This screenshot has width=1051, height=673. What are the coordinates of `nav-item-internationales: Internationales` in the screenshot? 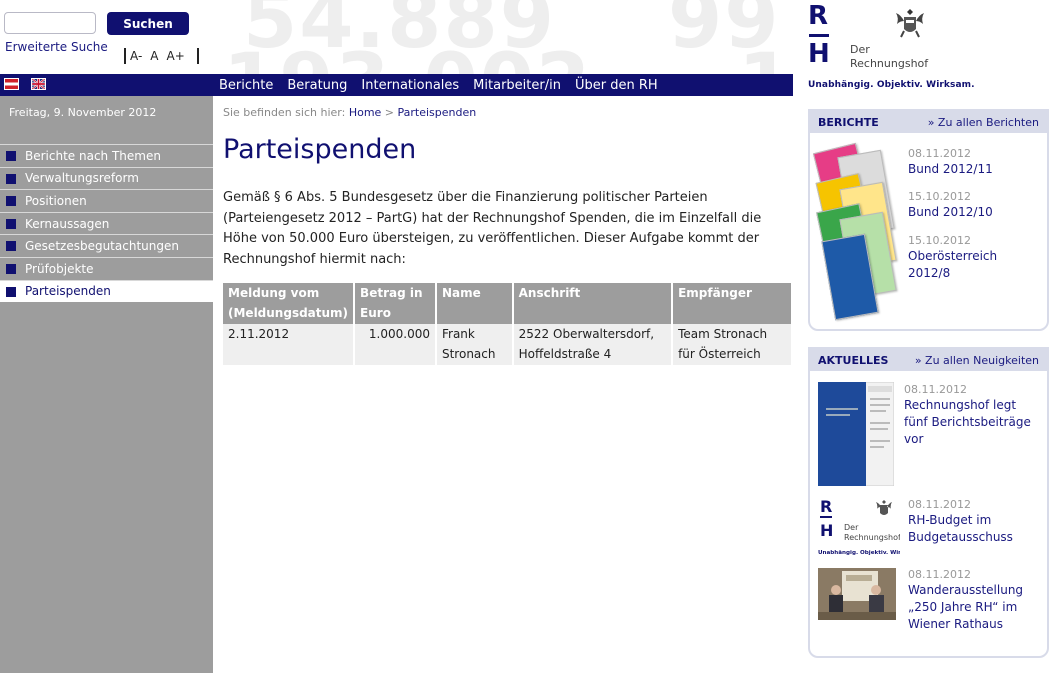 It's located at (410, 85).